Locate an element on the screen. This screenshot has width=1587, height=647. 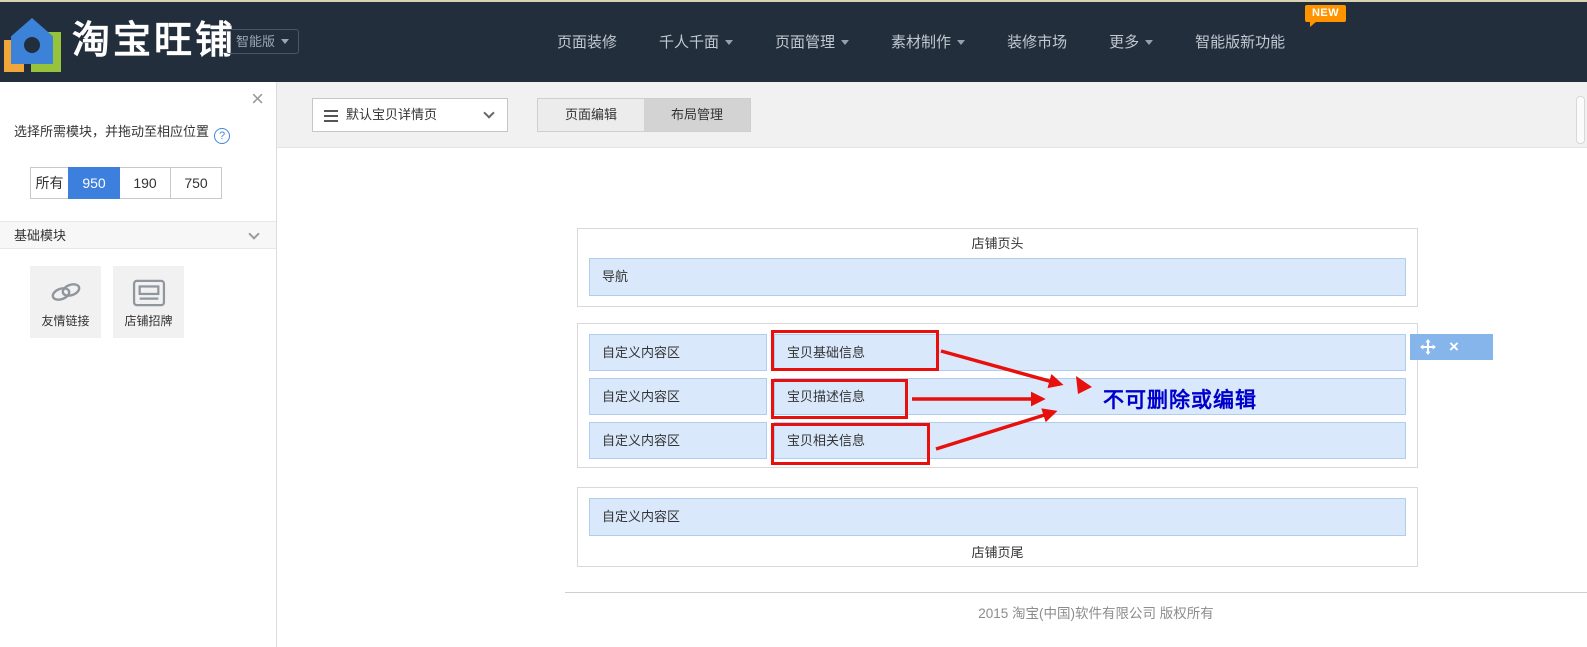
custom-content-bar: 自定义内容区 is located at coordinates (997, 517).